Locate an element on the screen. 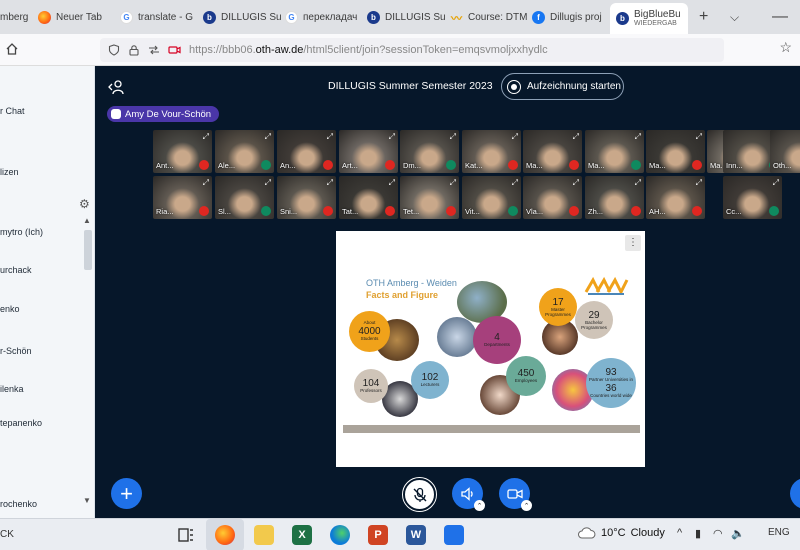 The height and width of the screenshot is (550, 800). webcam-tile: Dm... ⤢ is located at coordinates (429, 151).